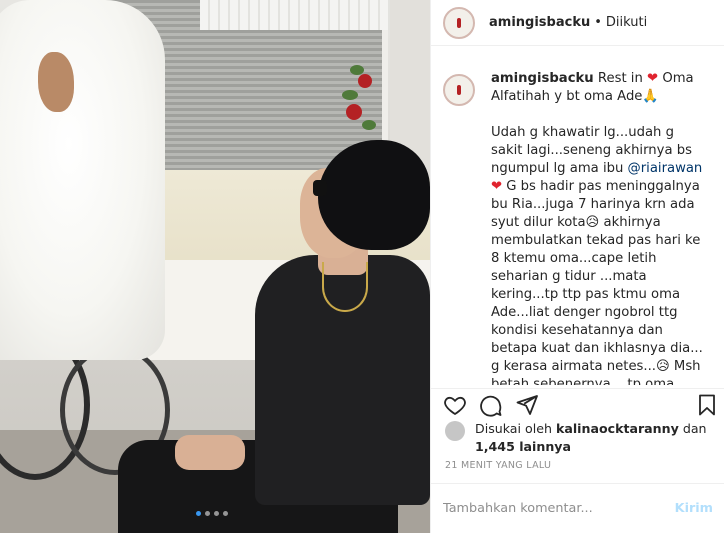 The width and height of the screenshot is (724, 533). Describe the element at coordinates (527, 405) in the screenshot. I see `paper-plane-icon` at that location.